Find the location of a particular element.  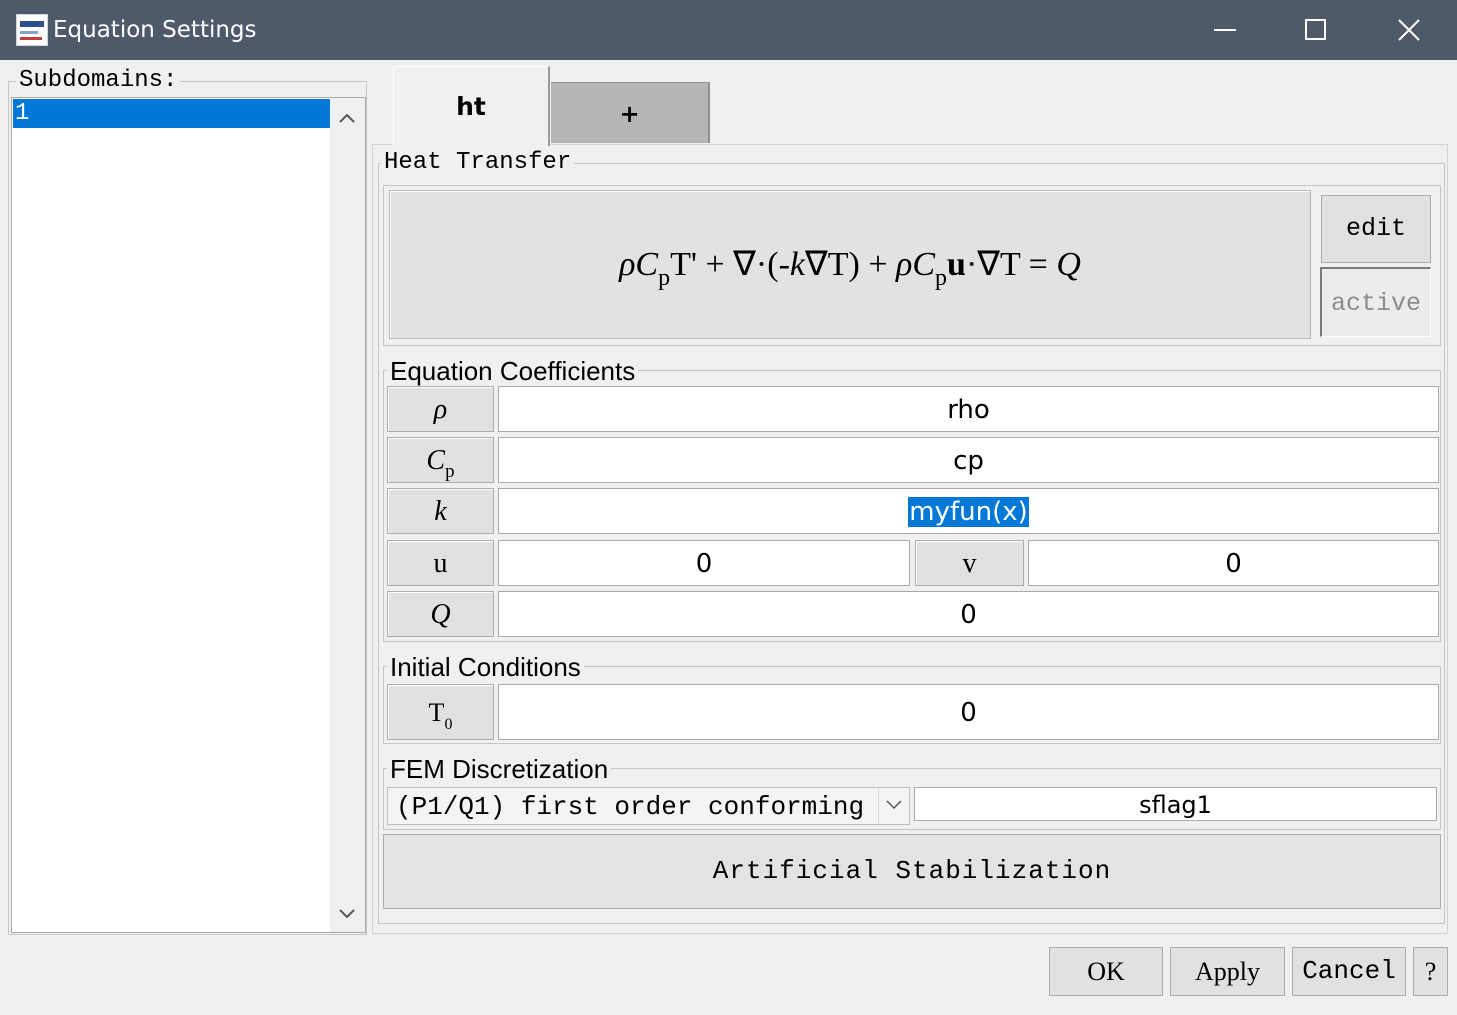

edit-button: edit is located at coordinates (1376, 229).